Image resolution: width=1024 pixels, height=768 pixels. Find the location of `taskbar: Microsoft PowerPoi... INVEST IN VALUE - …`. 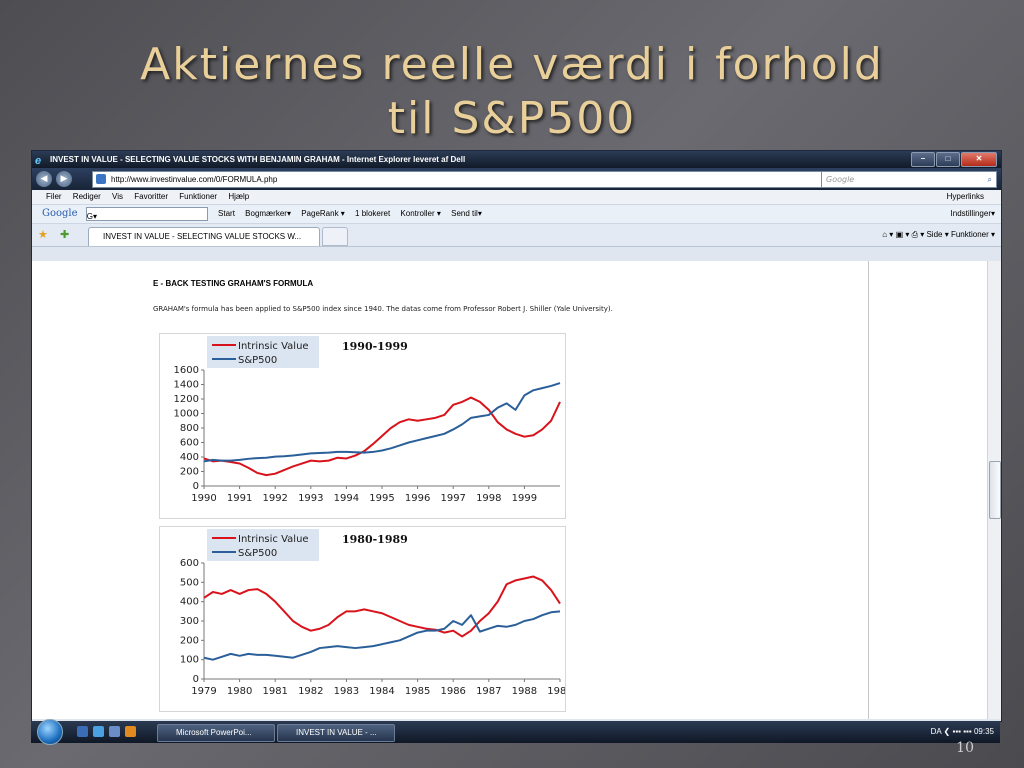

taskbar: Microsoft PowerPoi... INVEST IN VALUE - … is located at coordinates (515, 732).